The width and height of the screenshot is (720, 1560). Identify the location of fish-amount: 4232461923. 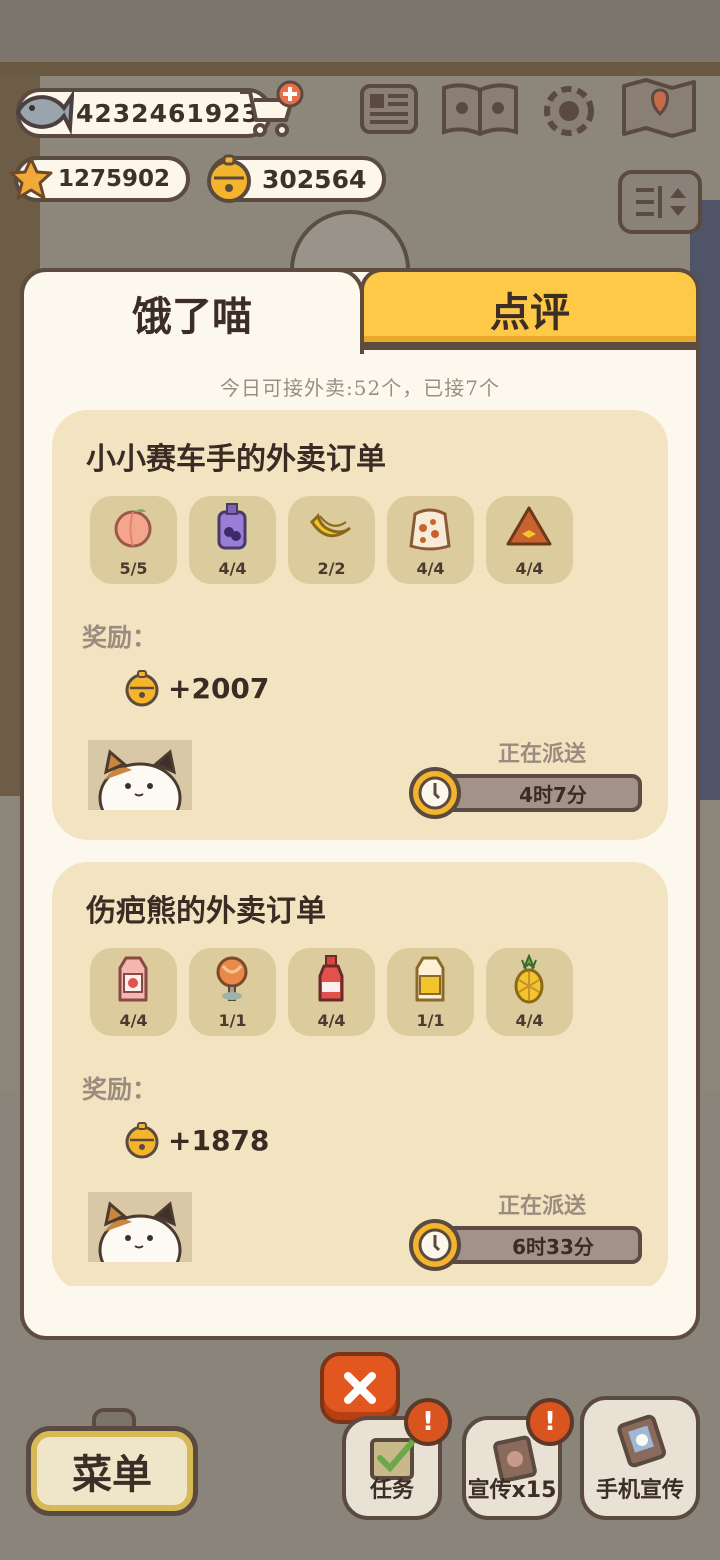
(168, 113).